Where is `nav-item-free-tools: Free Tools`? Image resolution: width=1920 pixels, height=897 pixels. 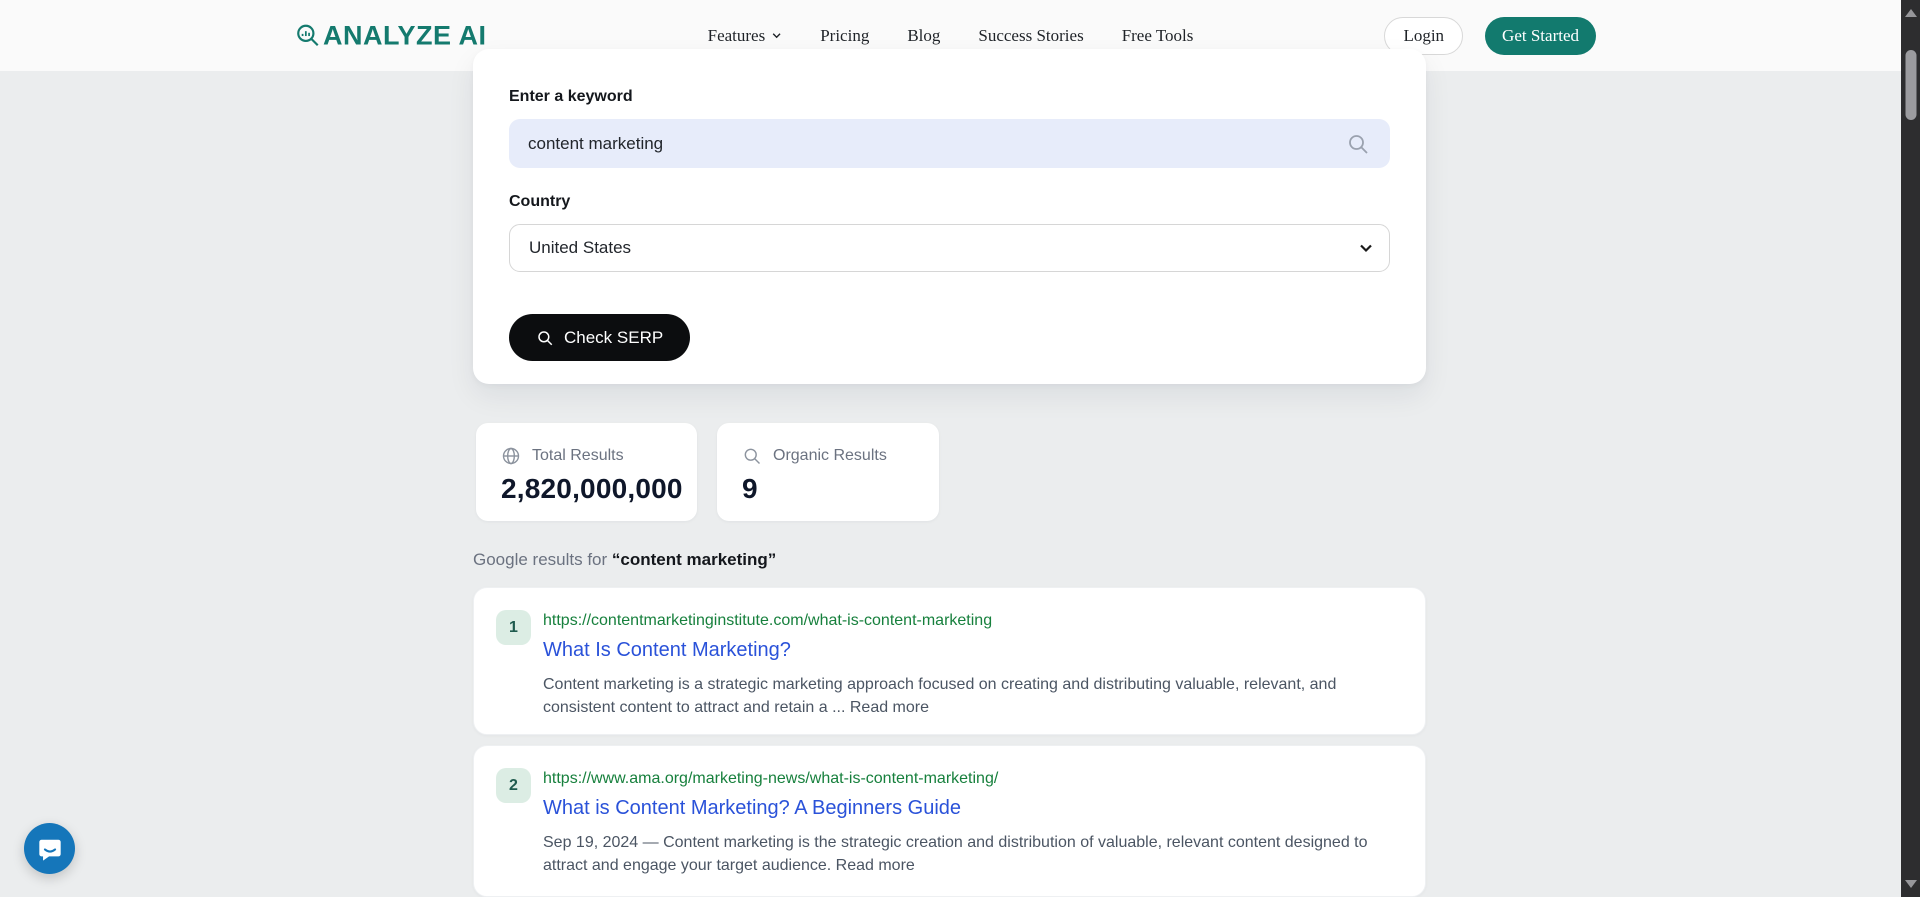
nav-item-free-tools: Free Tools is located at coordinates (1158, 36).